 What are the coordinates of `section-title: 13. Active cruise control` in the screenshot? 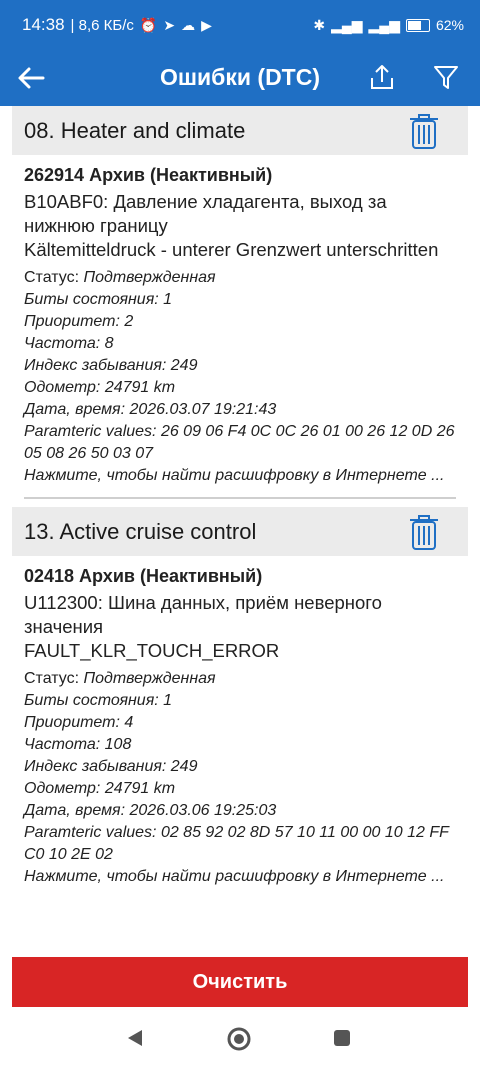 It's located at (140, 531).